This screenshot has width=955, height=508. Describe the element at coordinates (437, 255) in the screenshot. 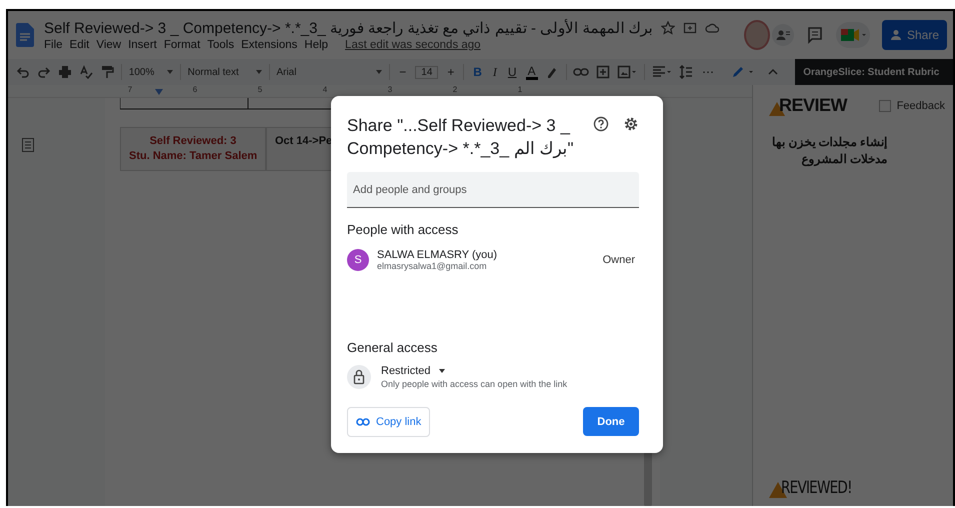

I see `person-name: SALWA ELMASRY (you)` at that location.